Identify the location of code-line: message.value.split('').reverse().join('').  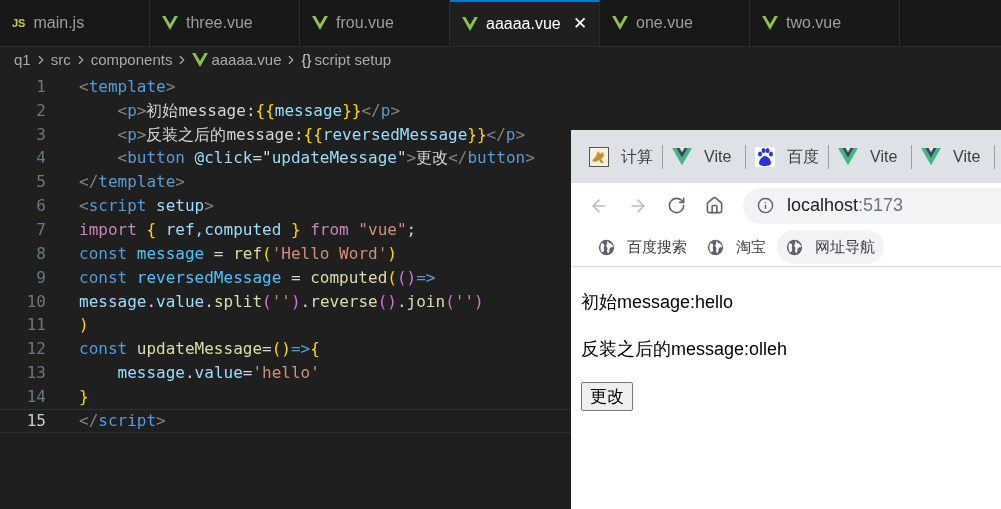
(281, 301).